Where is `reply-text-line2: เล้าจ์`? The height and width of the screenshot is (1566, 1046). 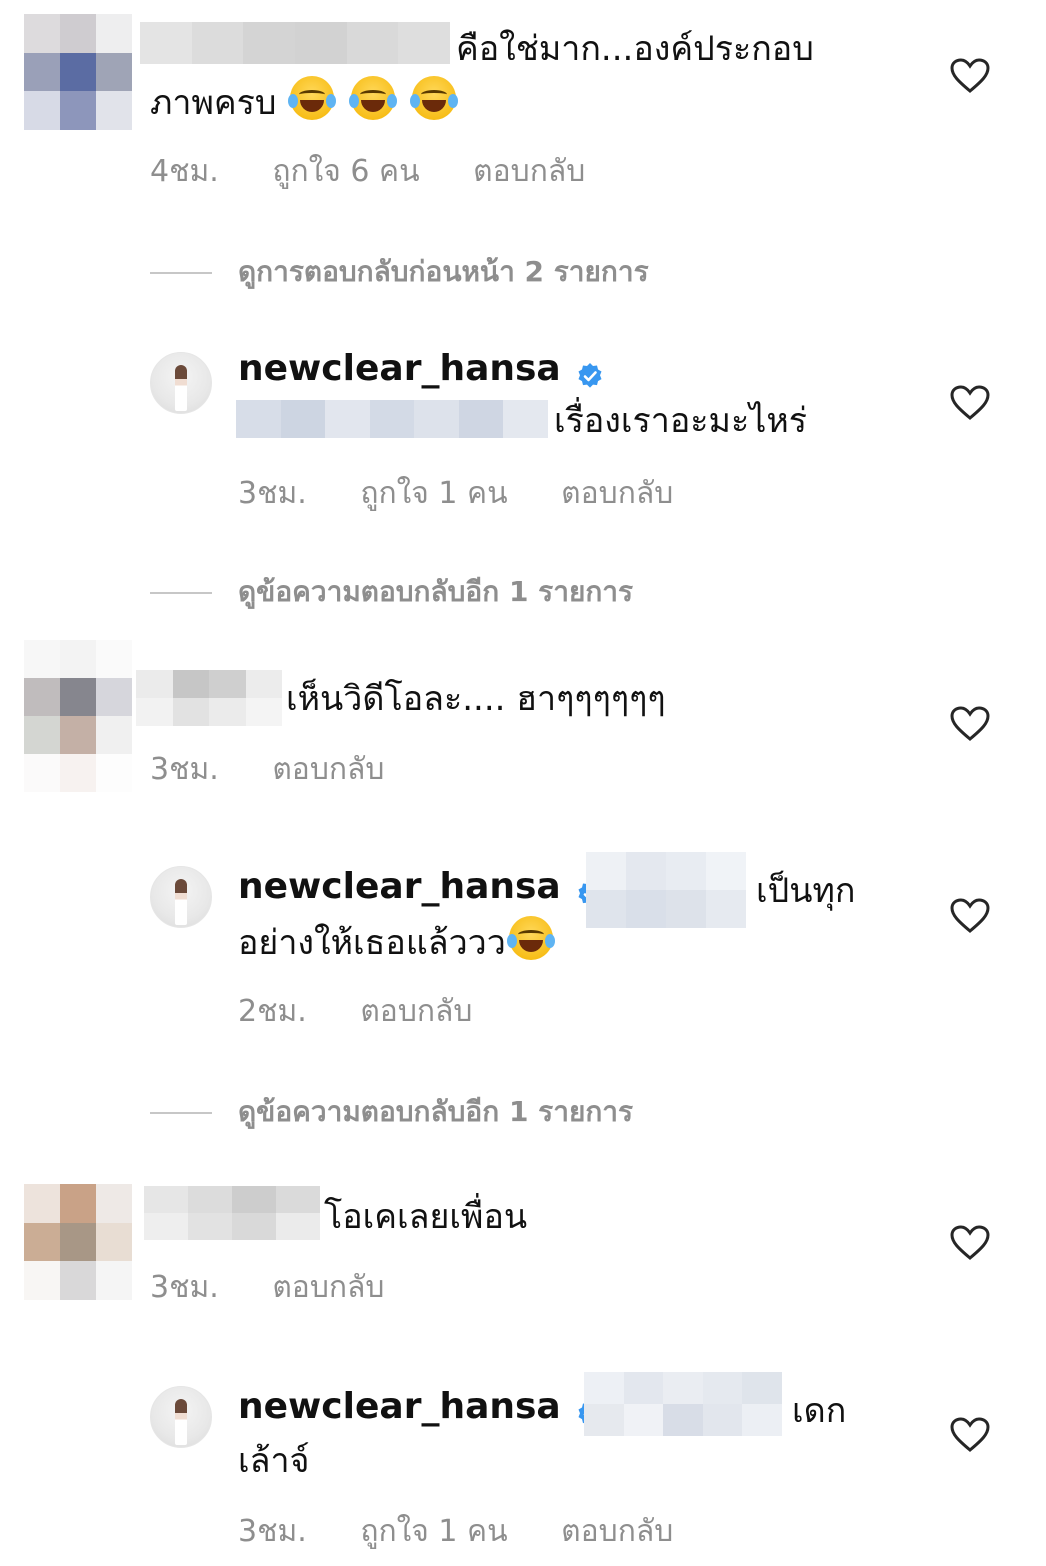 reply-text-line2: เล้าจ์ is located at coordinates (274, 1461).